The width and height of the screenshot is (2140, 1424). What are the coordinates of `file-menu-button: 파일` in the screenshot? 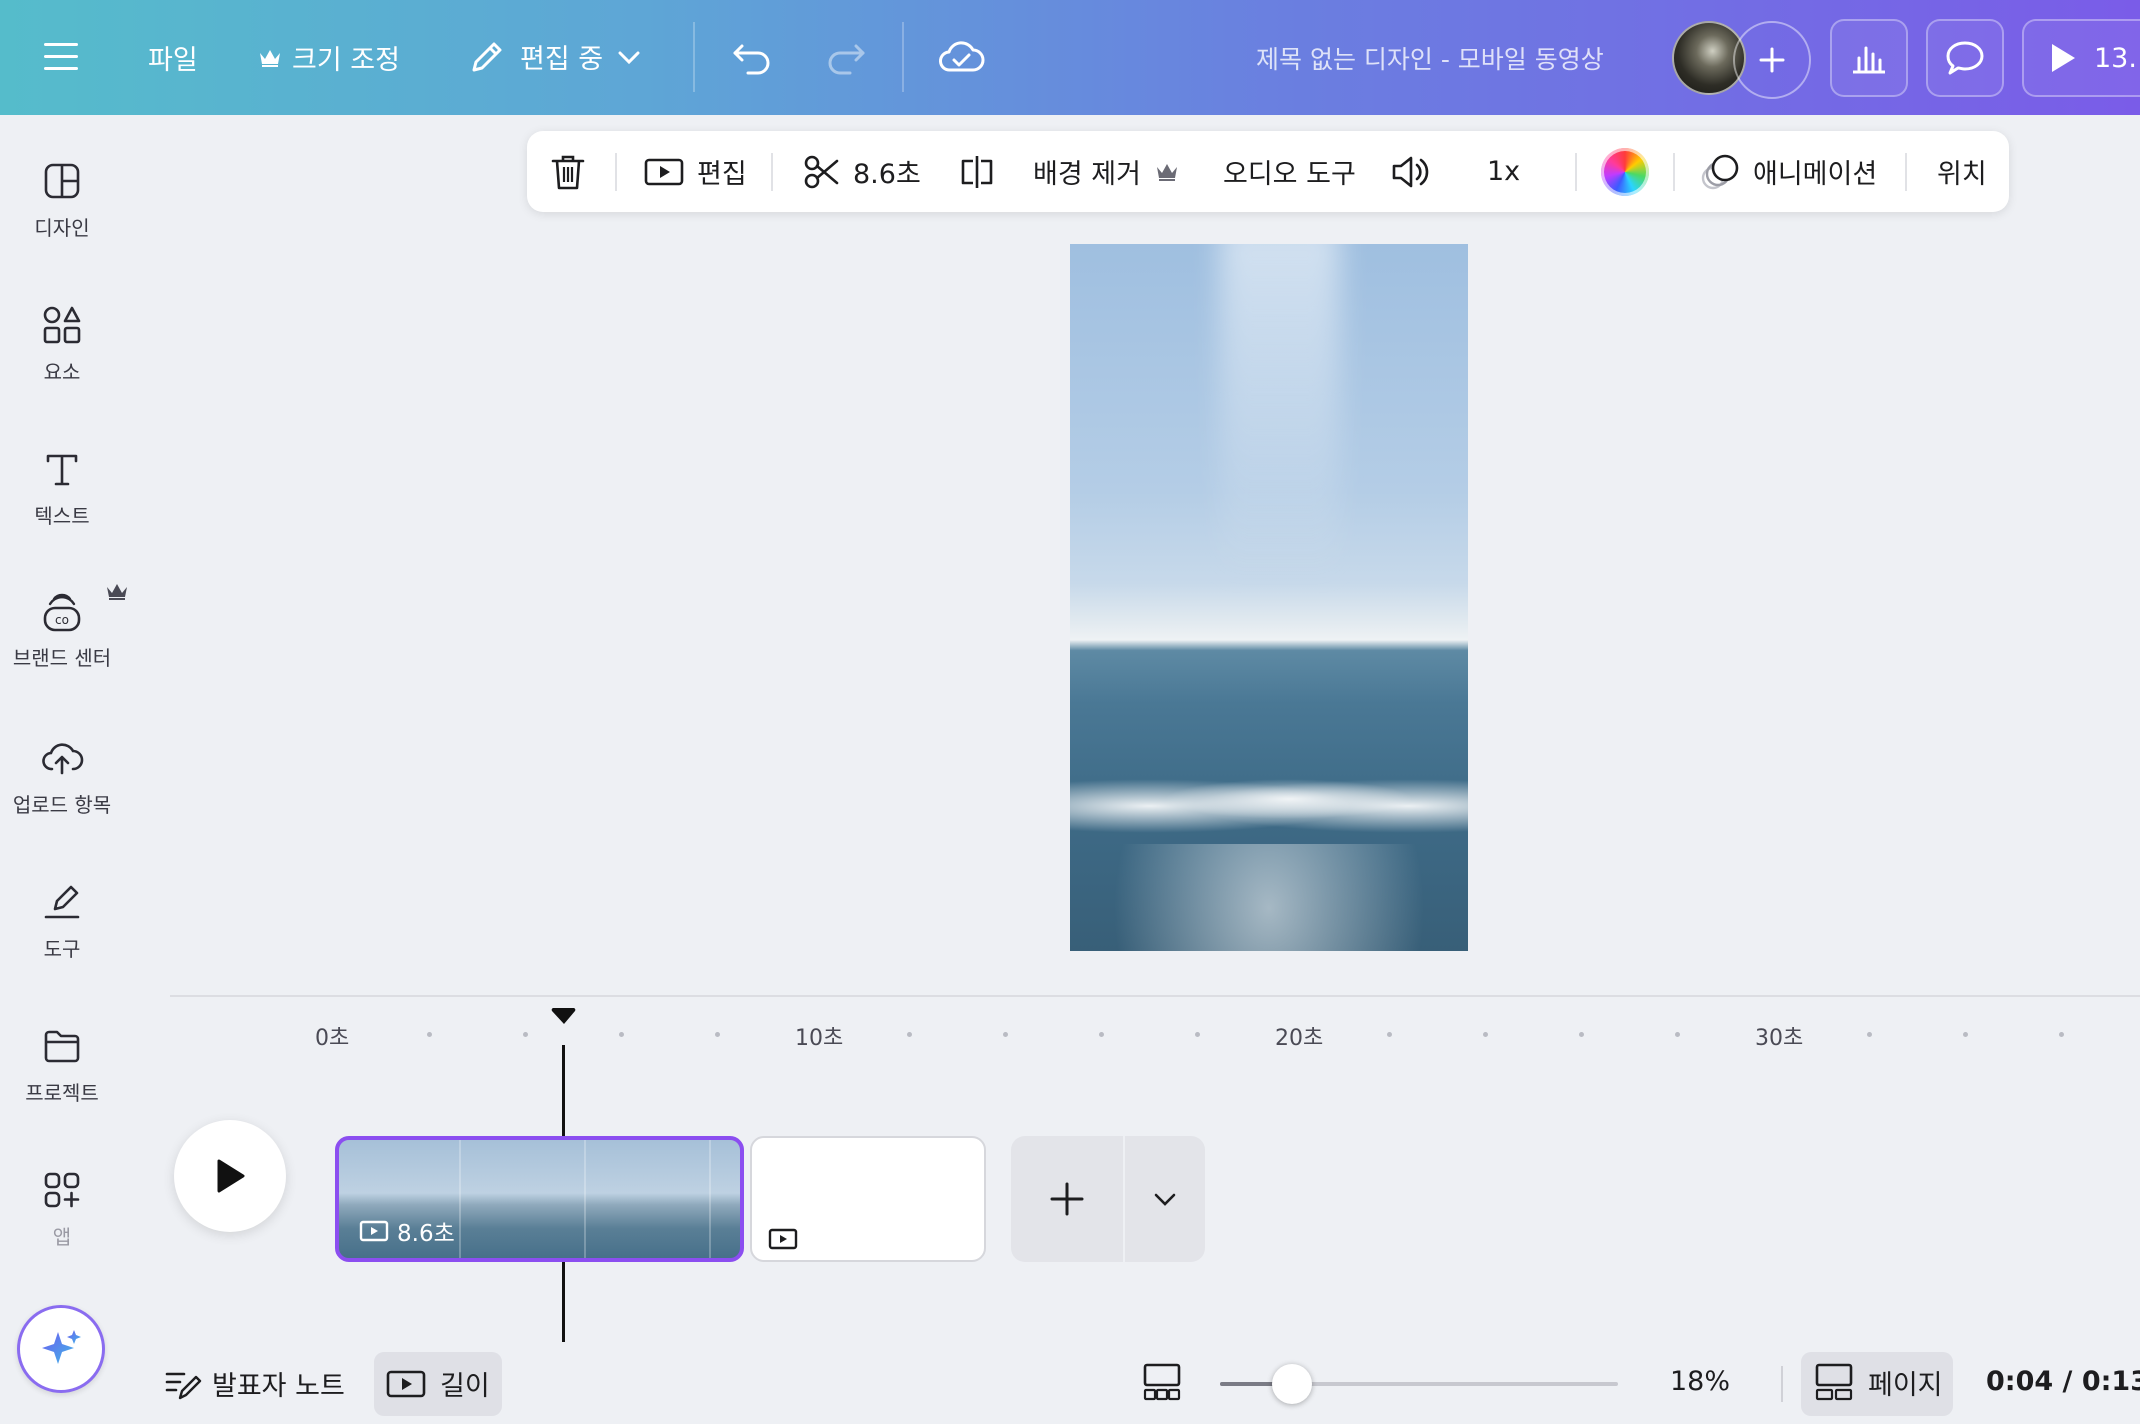 It's located at (173, 57).